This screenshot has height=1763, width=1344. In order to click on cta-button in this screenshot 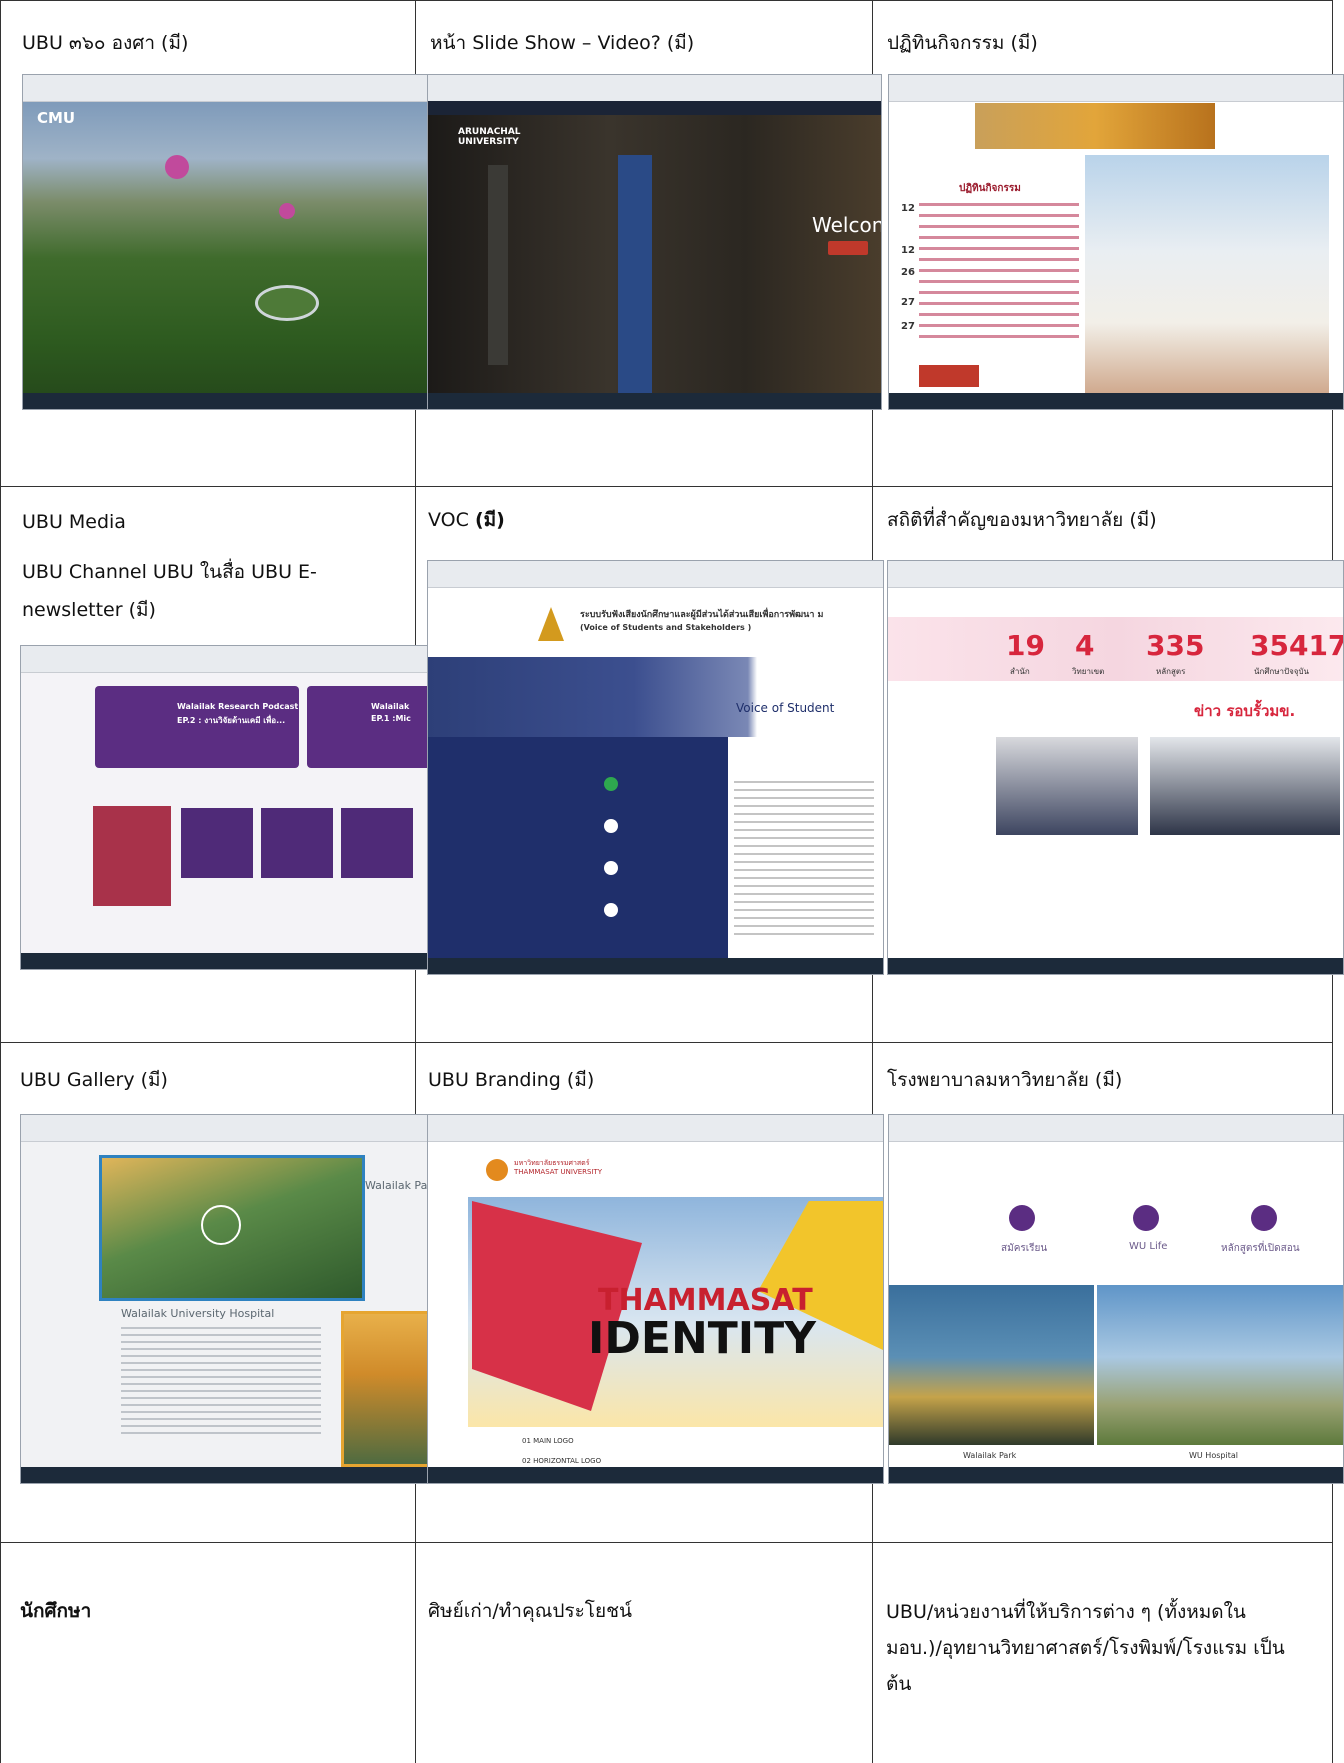, I will do `click(848, 248)`.